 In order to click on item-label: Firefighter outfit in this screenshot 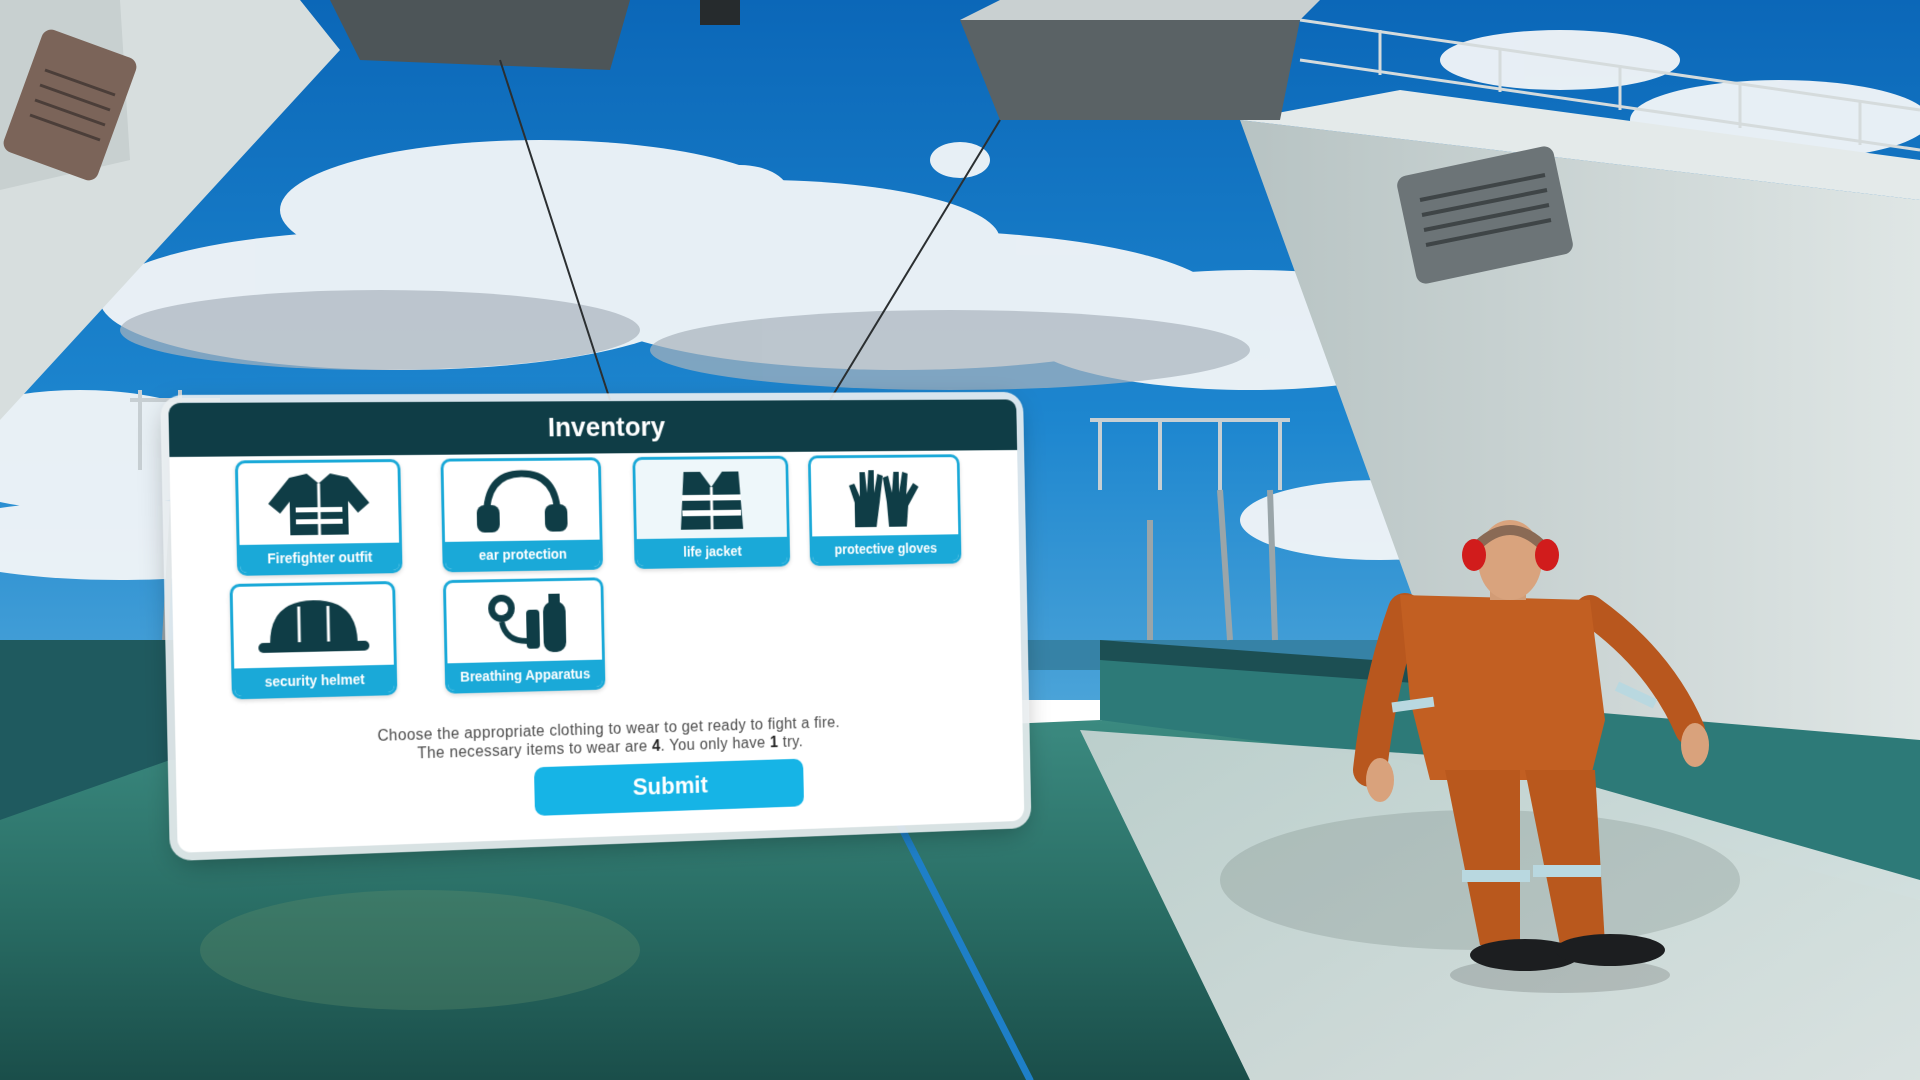, I will do `click(319, 557)`.